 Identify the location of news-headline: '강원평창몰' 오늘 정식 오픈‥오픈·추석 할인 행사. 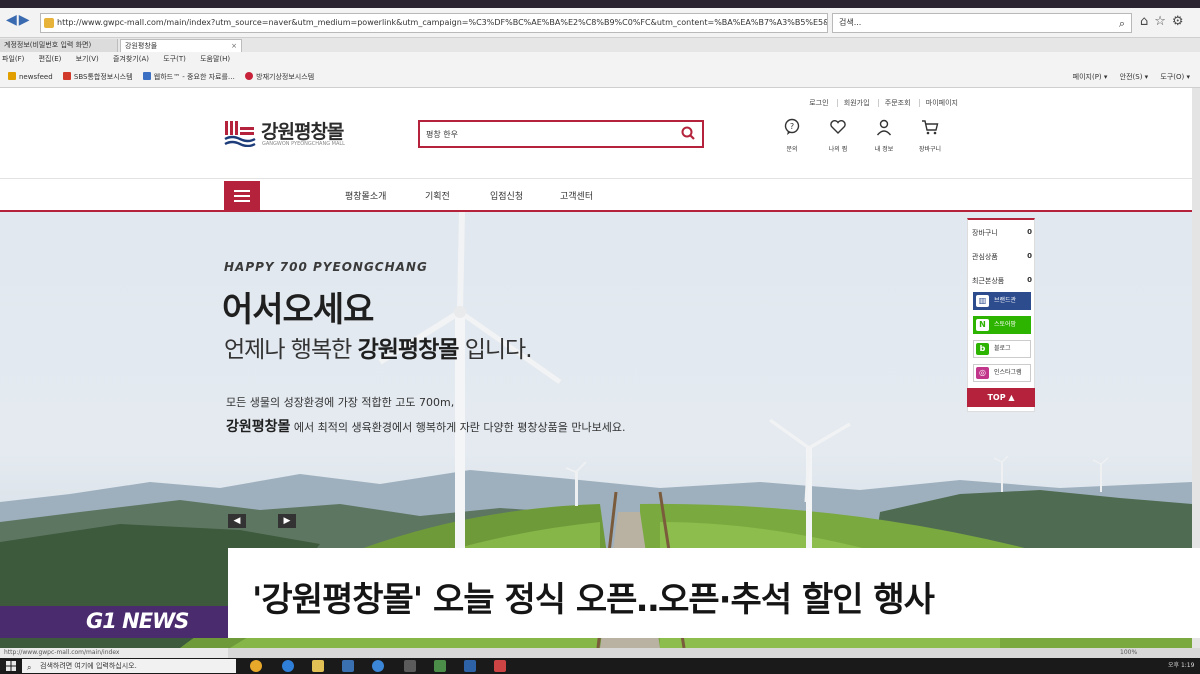
(593, 600).